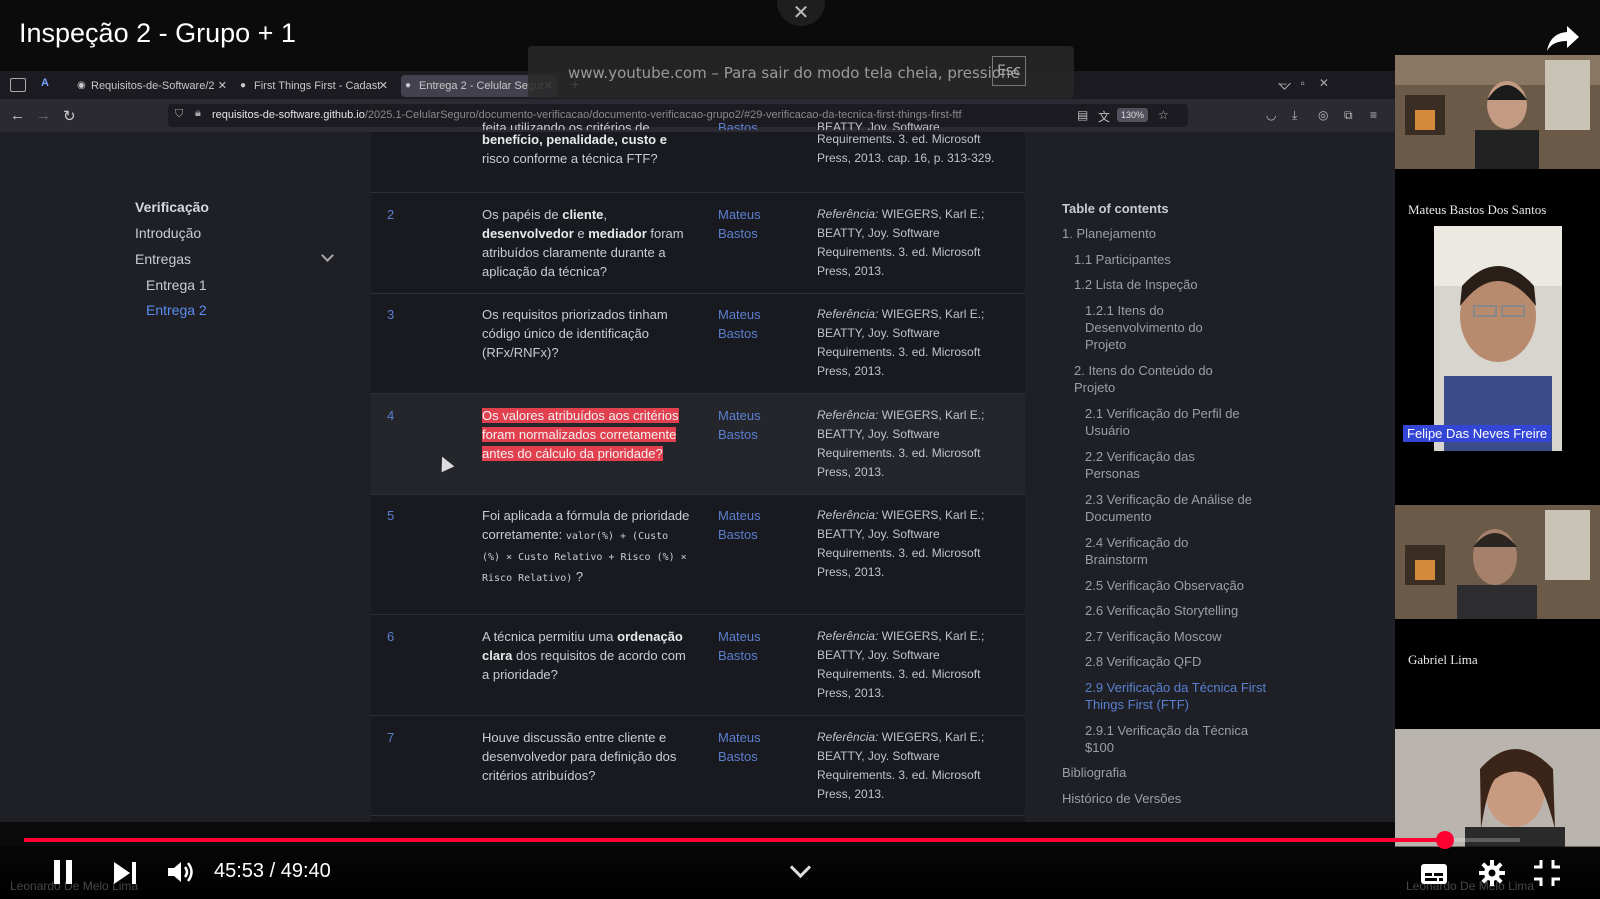  I want to click on github-icon: ◉, so click(81, 85).